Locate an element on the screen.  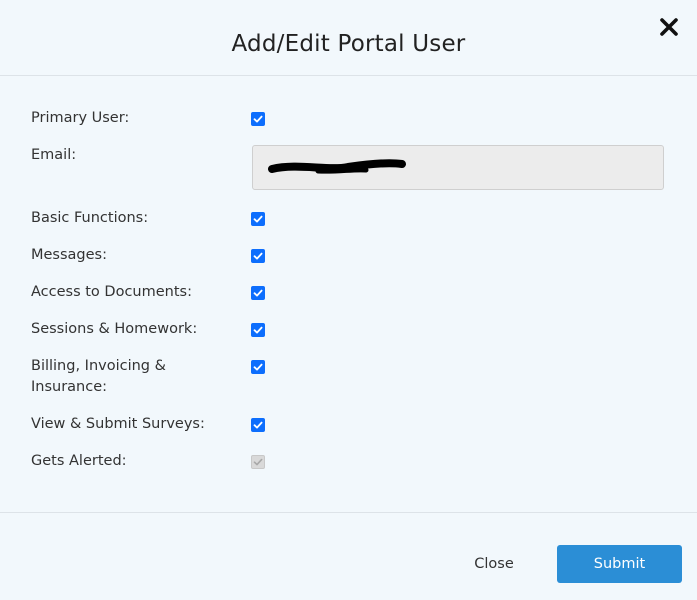
email-label: Email: is located at coordinates (54, 155).